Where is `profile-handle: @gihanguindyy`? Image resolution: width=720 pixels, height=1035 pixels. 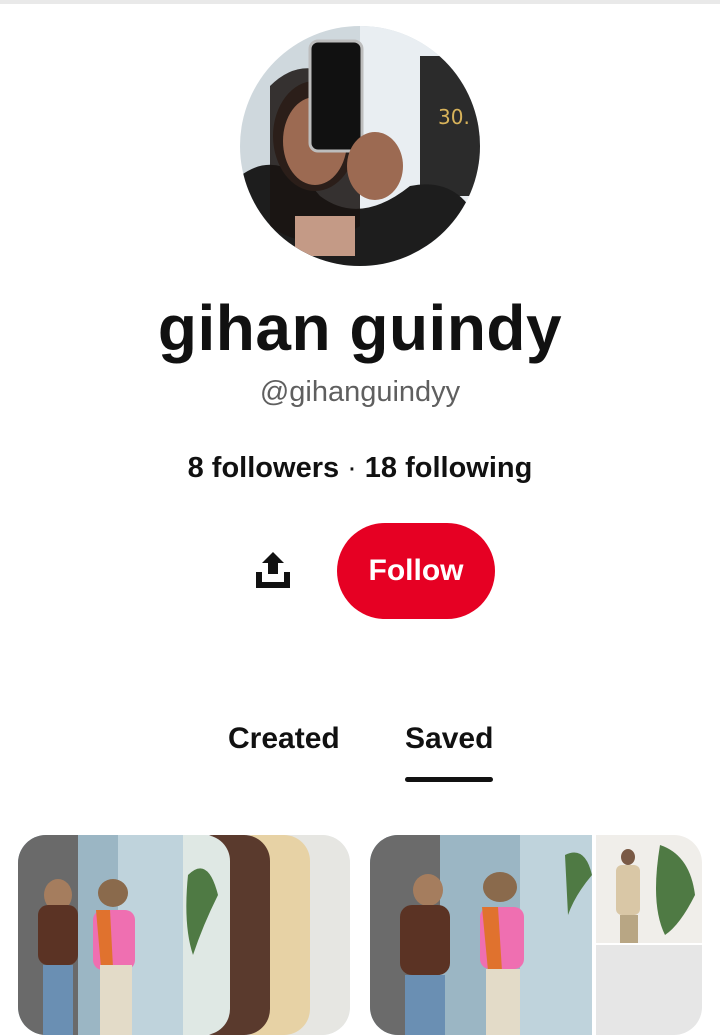 profile-handle: @gihanguindyy is located at coordinates (360, 392).